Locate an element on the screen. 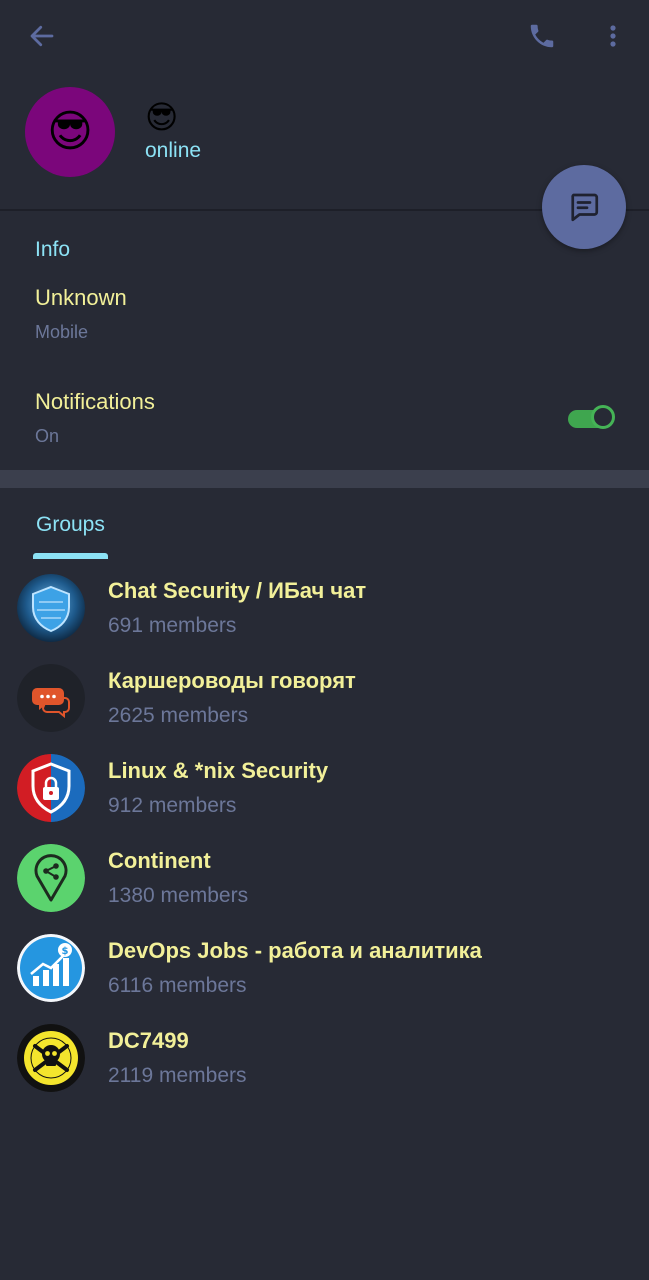  send-message-button is located at coordinates (584, 207).